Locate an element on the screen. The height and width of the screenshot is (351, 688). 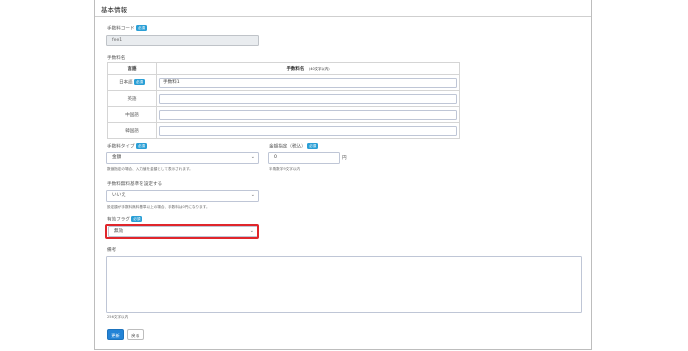
fee-name-zh-input is located at coordinates (308, 114).